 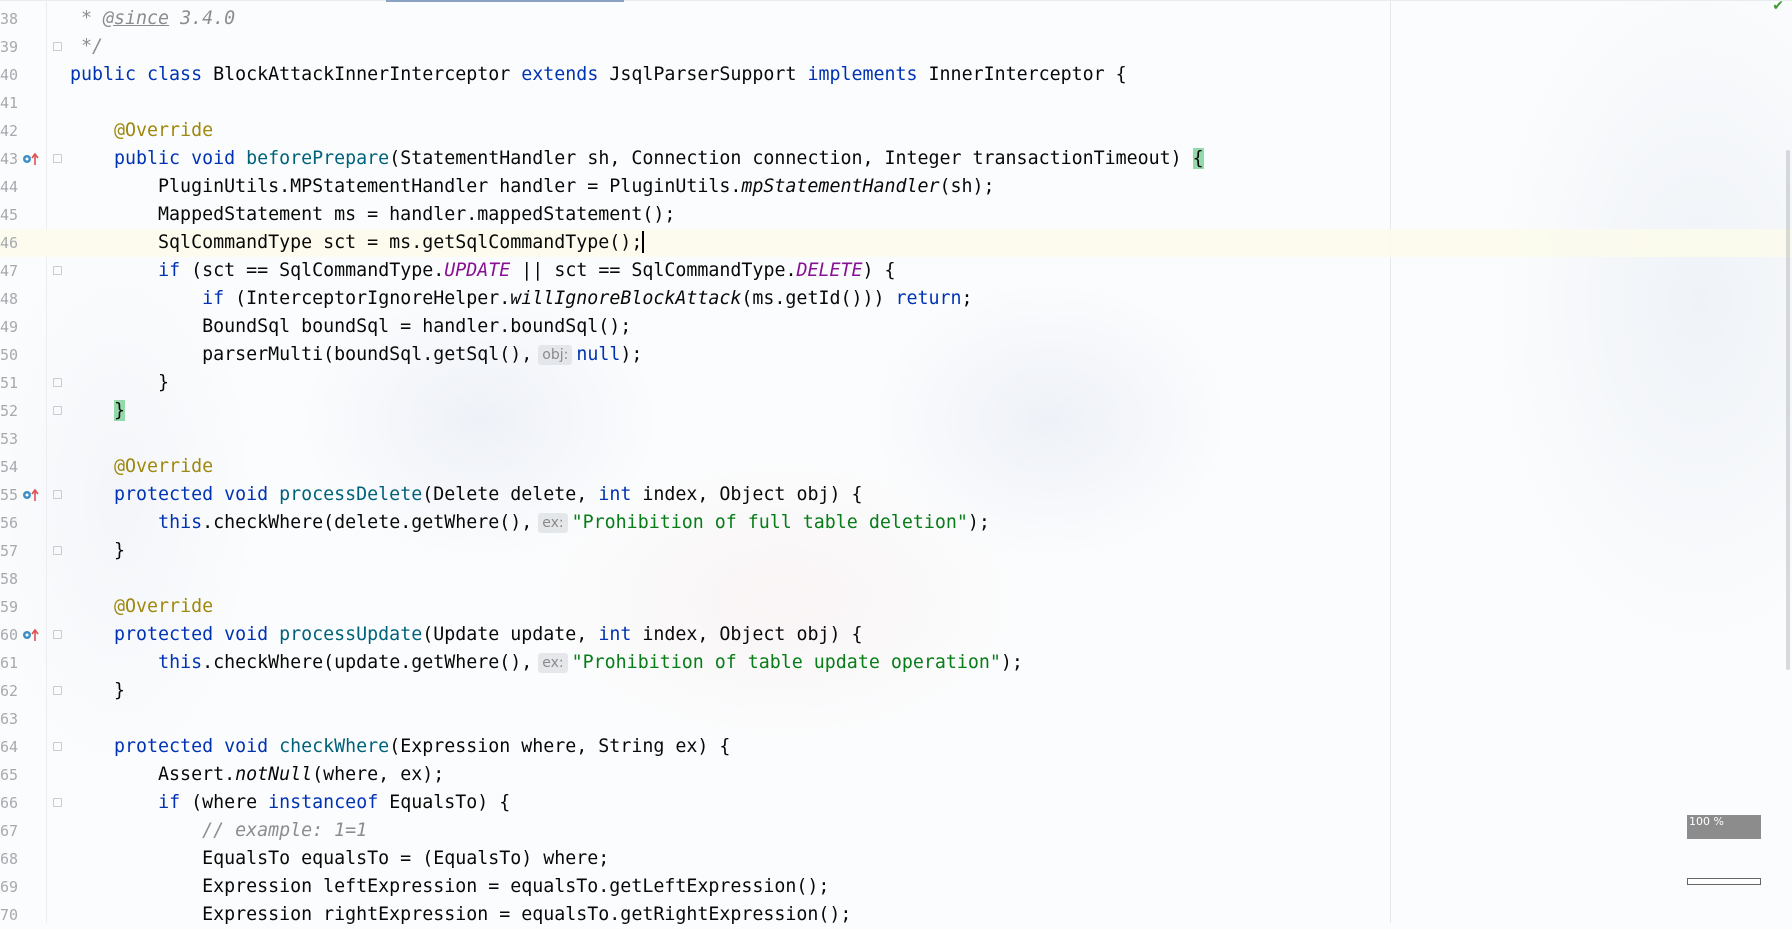 What do you see at coordinates (197, 746) in the screenshot?
I see `code-token: protected void` at bounding box center [197, 746].